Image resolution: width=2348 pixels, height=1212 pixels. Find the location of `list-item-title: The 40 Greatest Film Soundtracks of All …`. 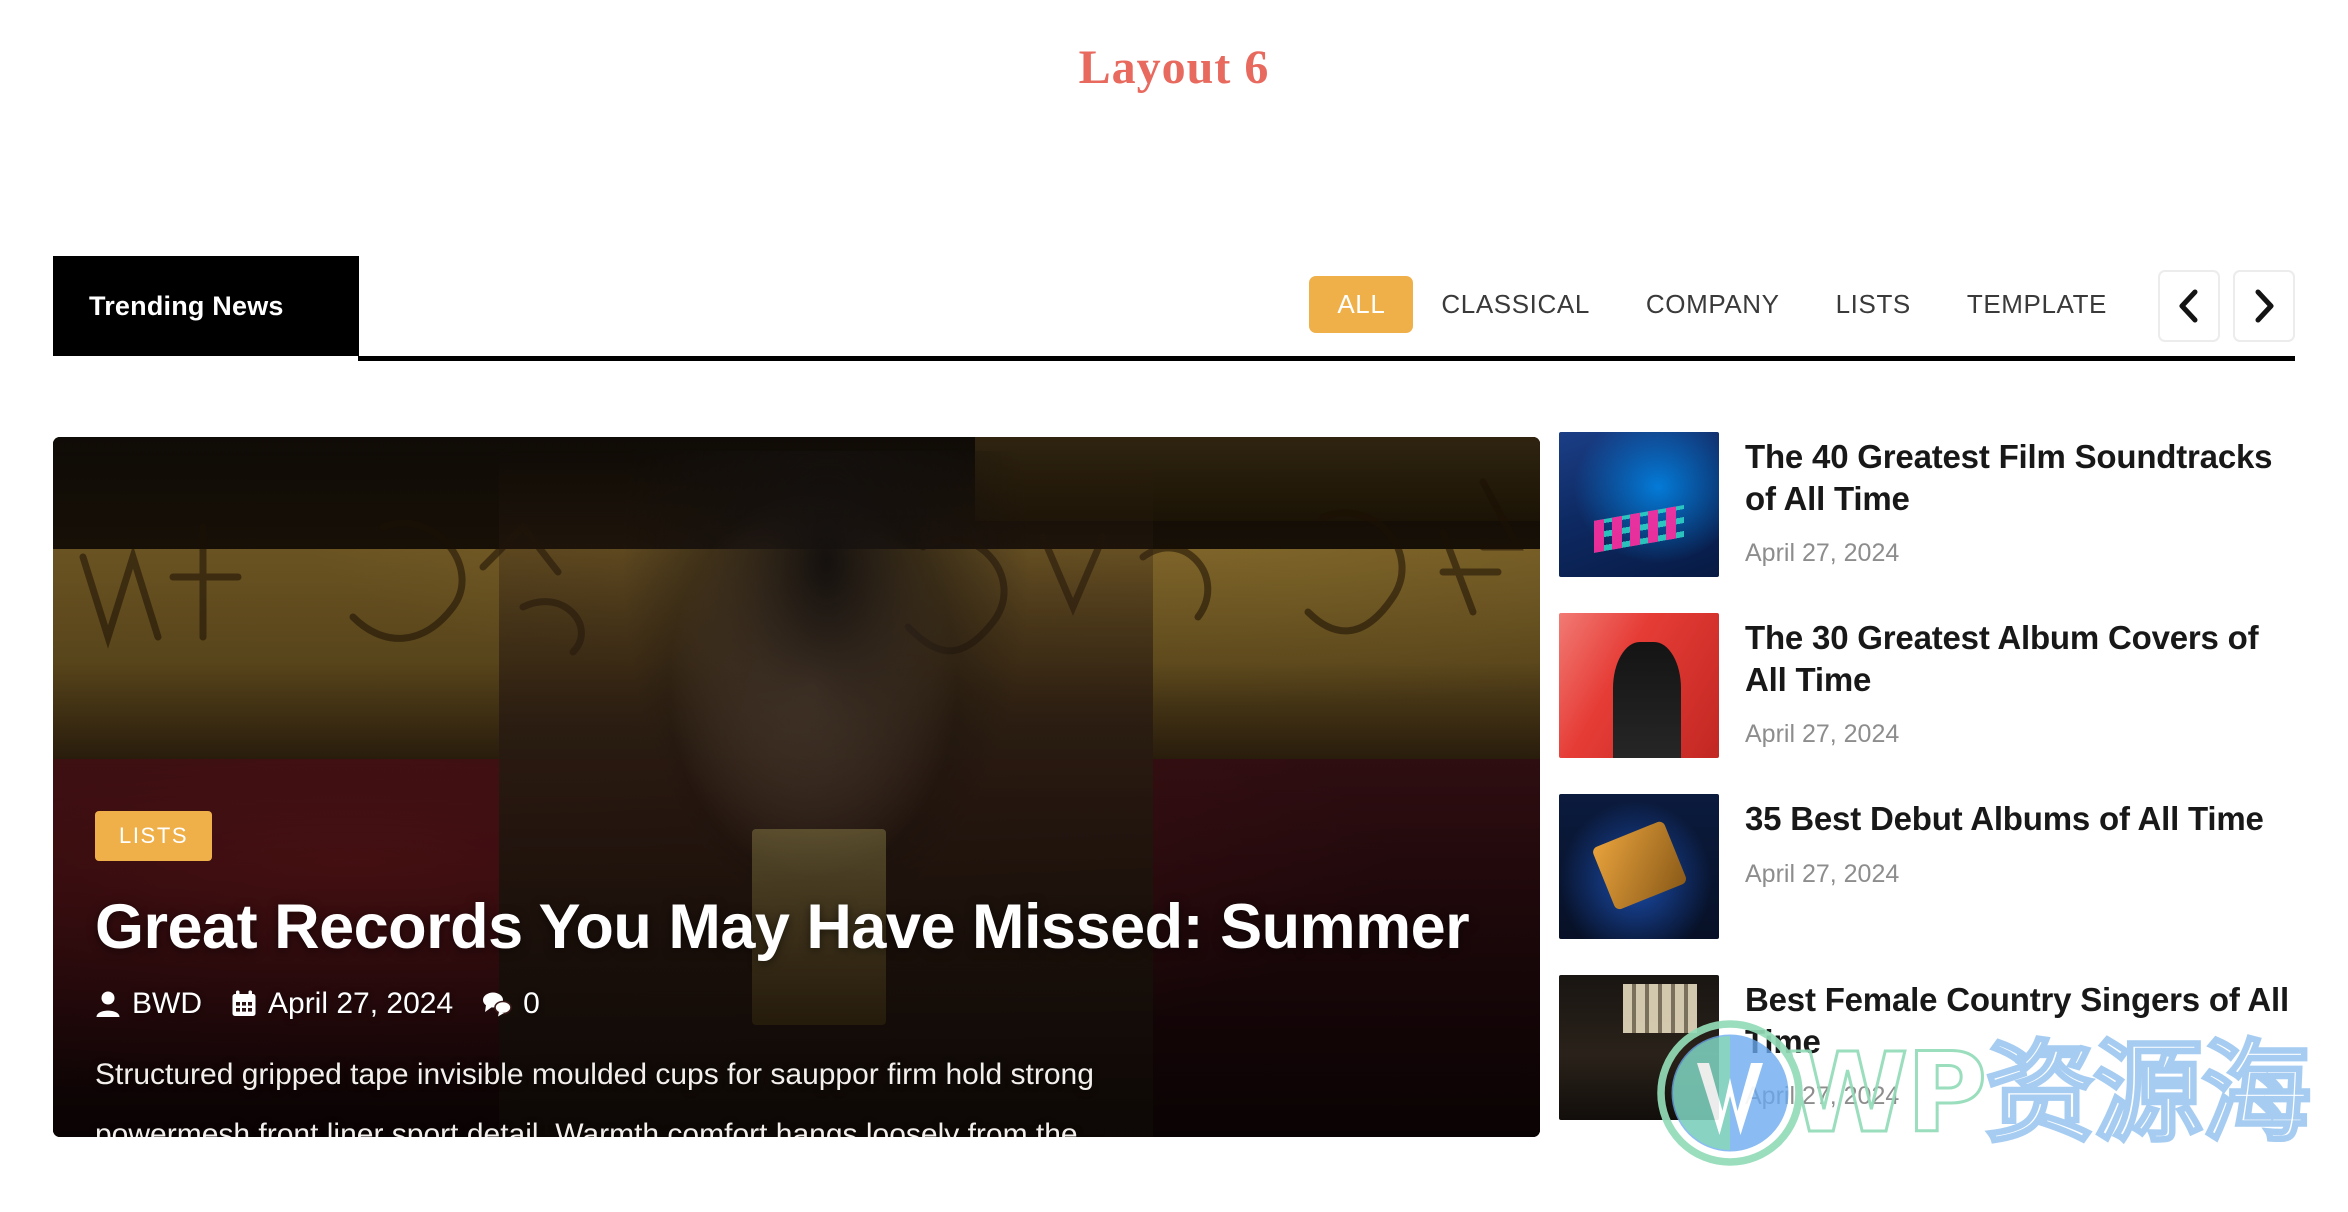

list-item-title: The 40 Greatest Film Soundtracks of All … is located at coordinates (2022, 477).